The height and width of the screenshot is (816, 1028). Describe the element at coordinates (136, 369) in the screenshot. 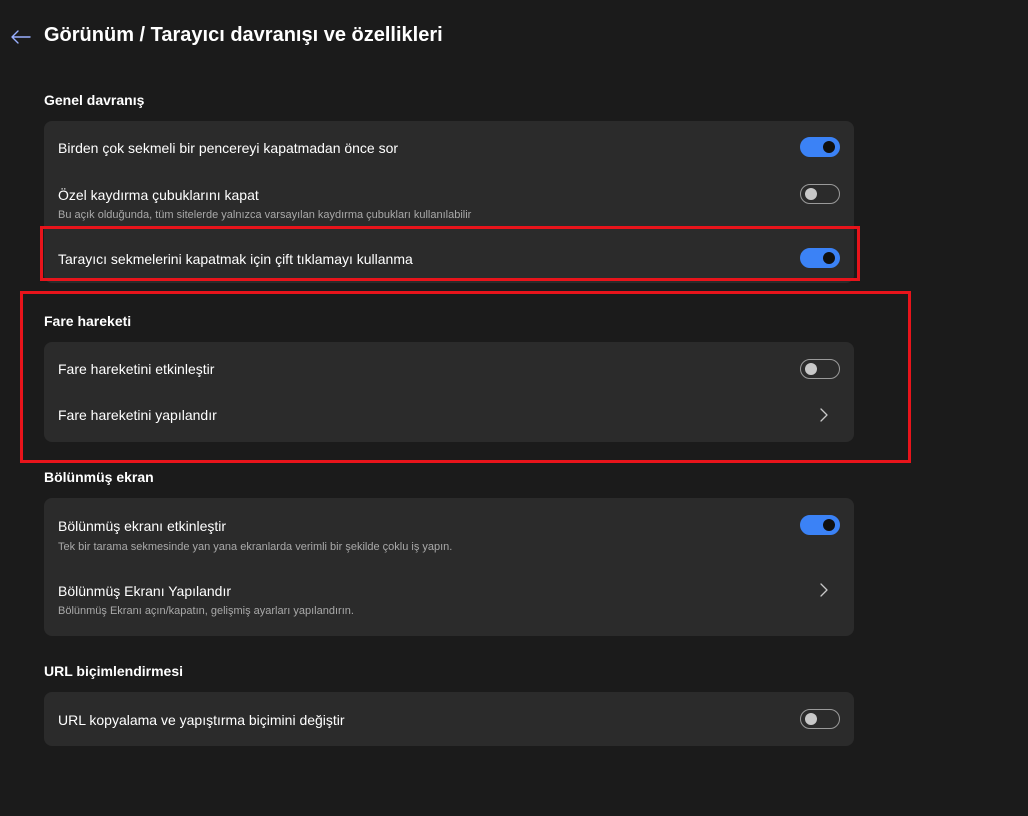

I see `setting-label: Fare hareketini etkinleştir` at that location.